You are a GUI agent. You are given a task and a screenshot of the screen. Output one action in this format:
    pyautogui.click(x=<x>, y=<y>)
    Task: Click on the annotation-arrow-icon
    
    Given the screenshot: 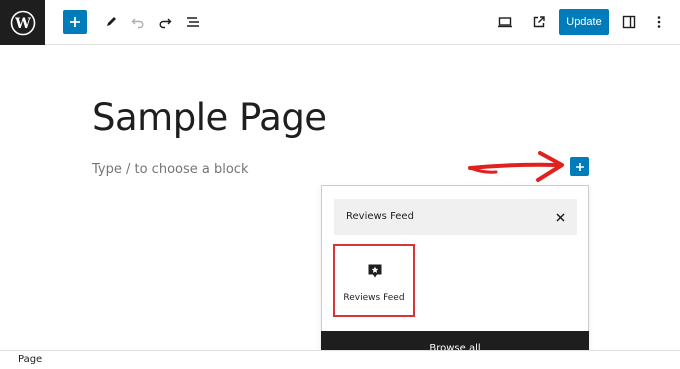 What is the action you would take?
    pyautogui.click(x=516, y=166)
    